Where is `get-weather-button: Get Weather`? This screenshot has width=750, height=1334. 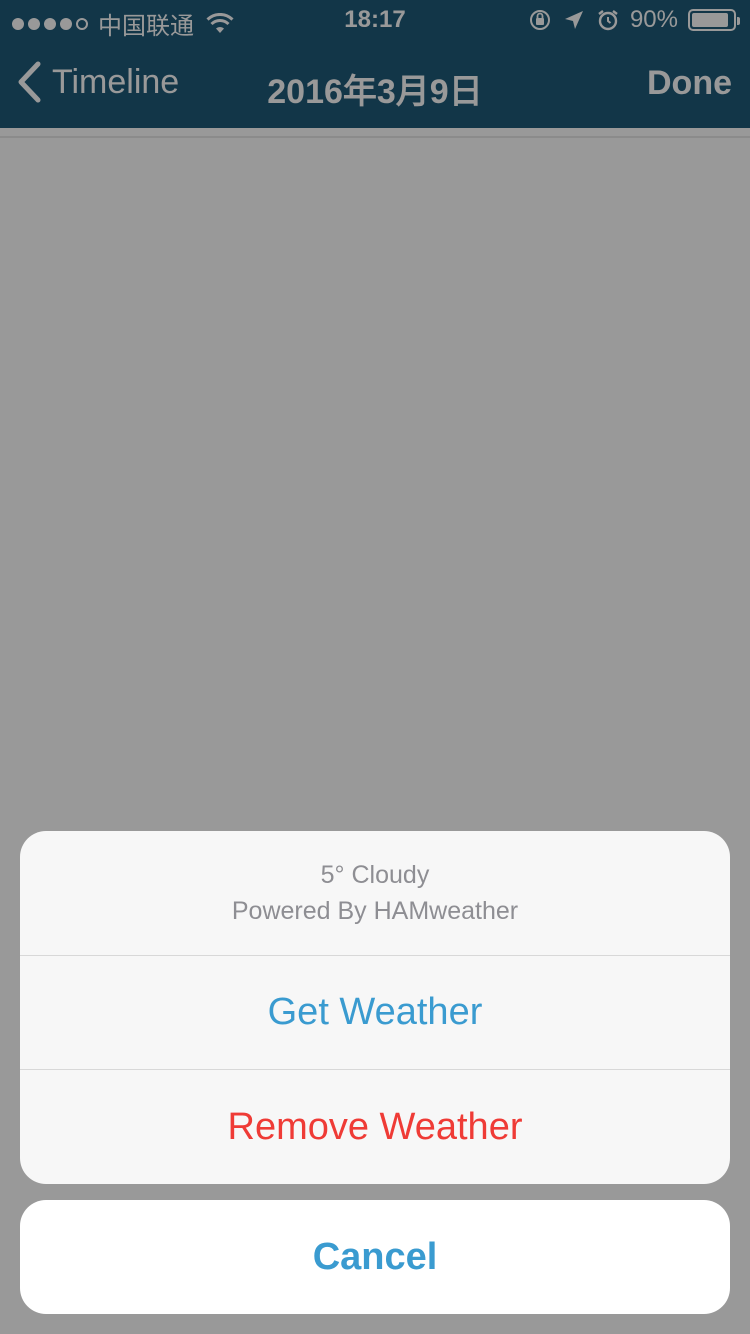
get-weather-button: Get Weather is located at coordinates (375, 1013).